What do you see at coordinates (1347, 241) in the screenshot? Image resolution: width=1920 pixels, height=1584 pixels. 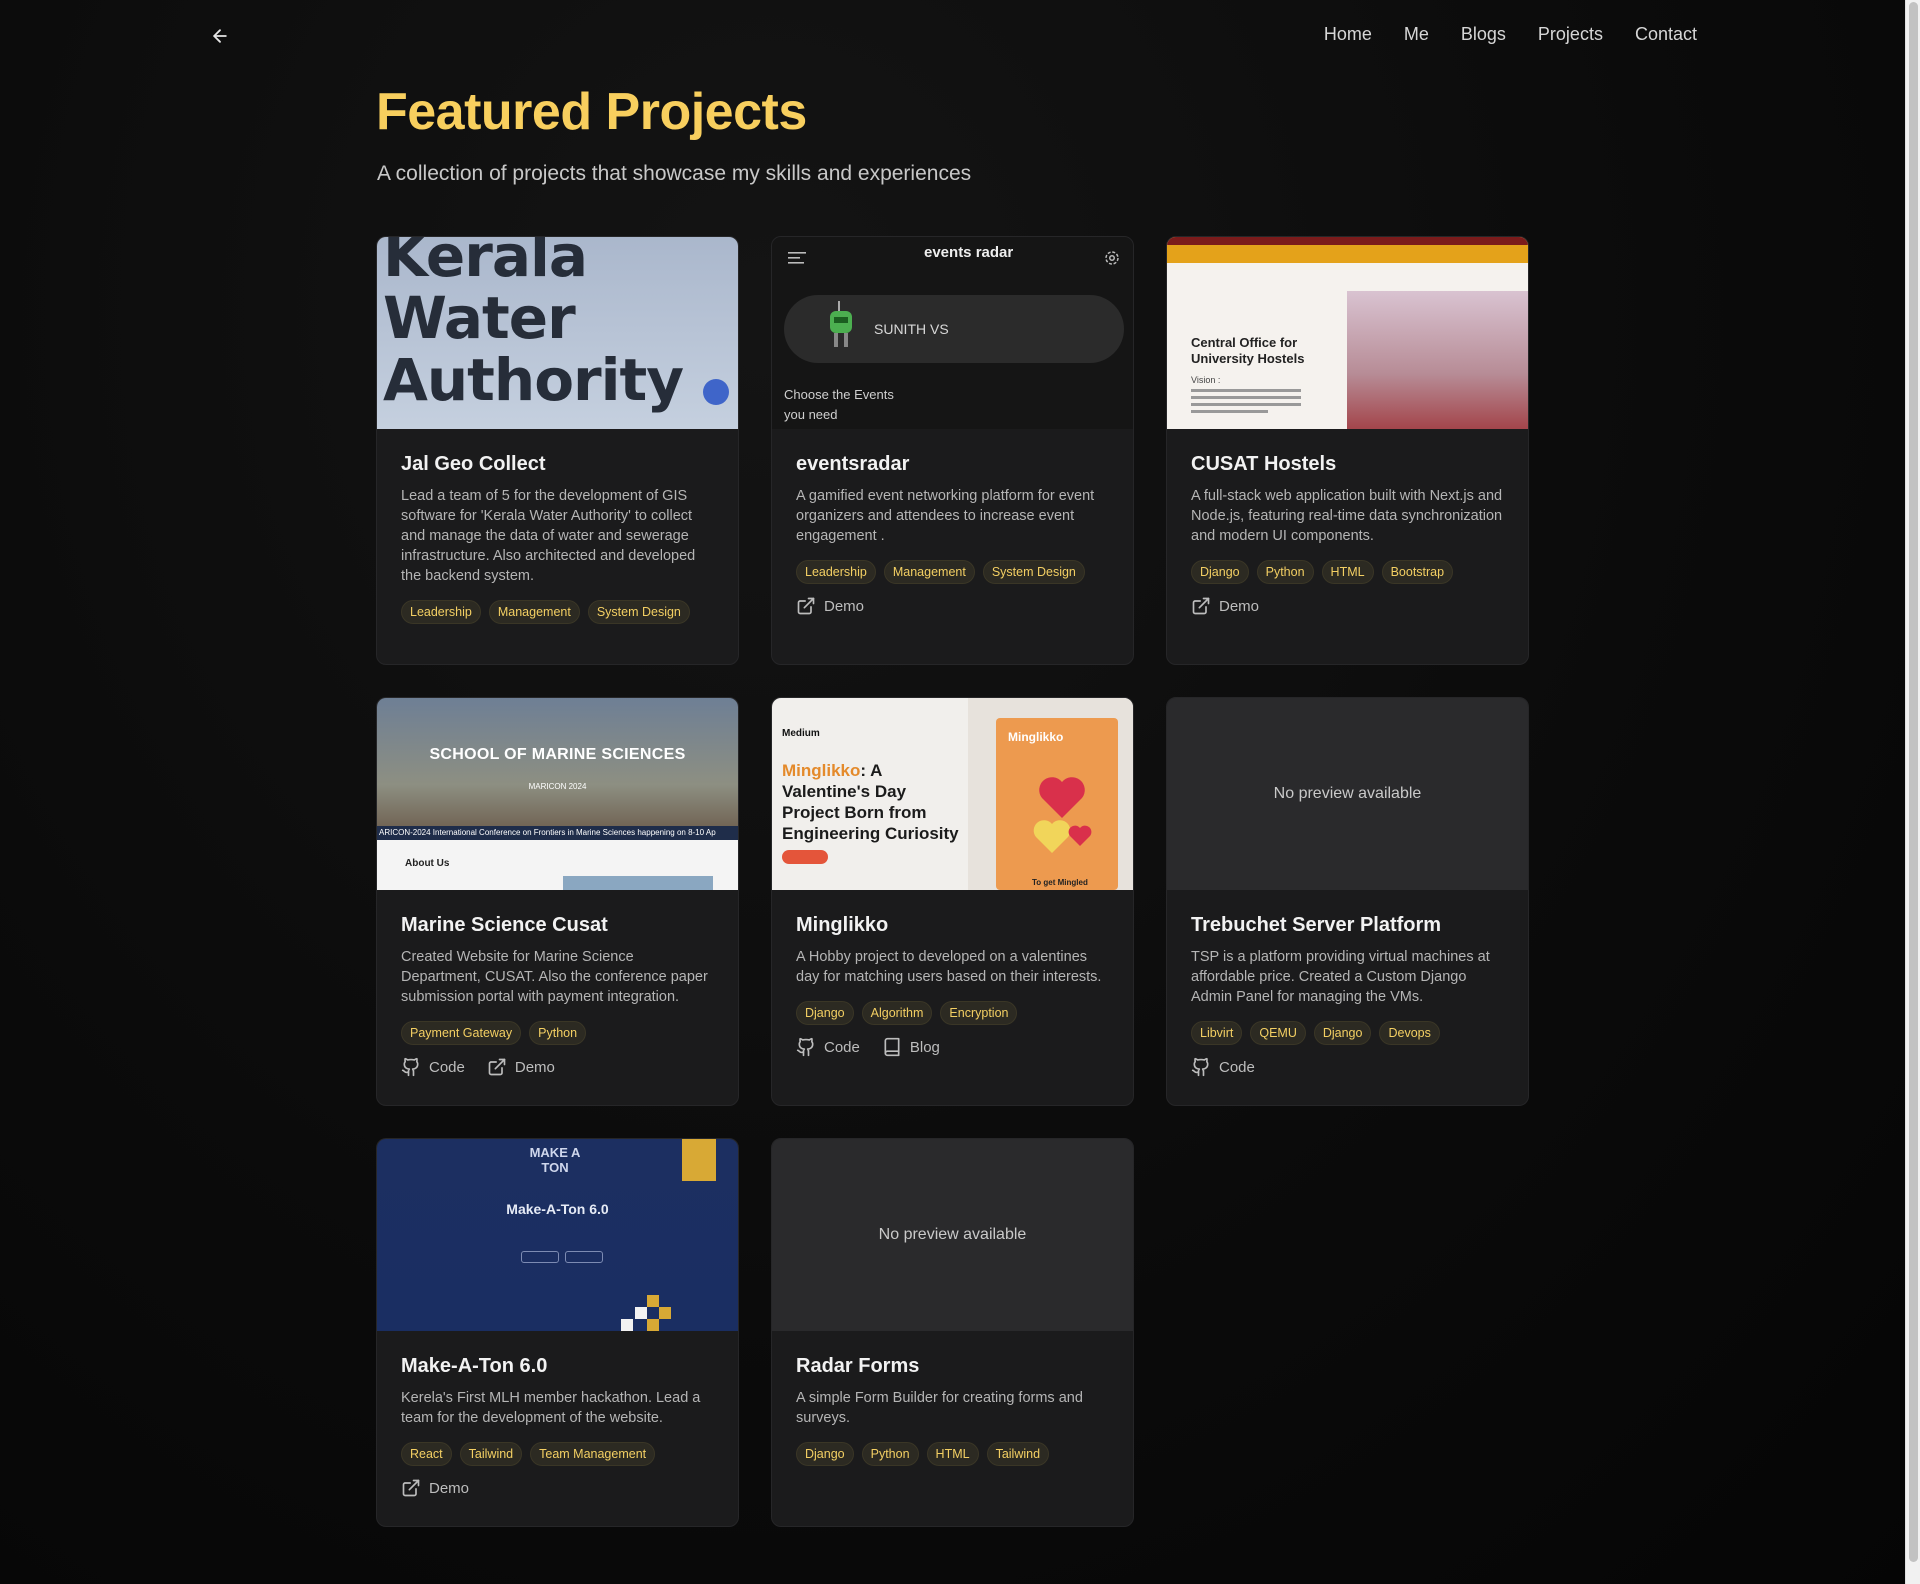 I see `preview-top-bar` at bounding box center [1347, 241].